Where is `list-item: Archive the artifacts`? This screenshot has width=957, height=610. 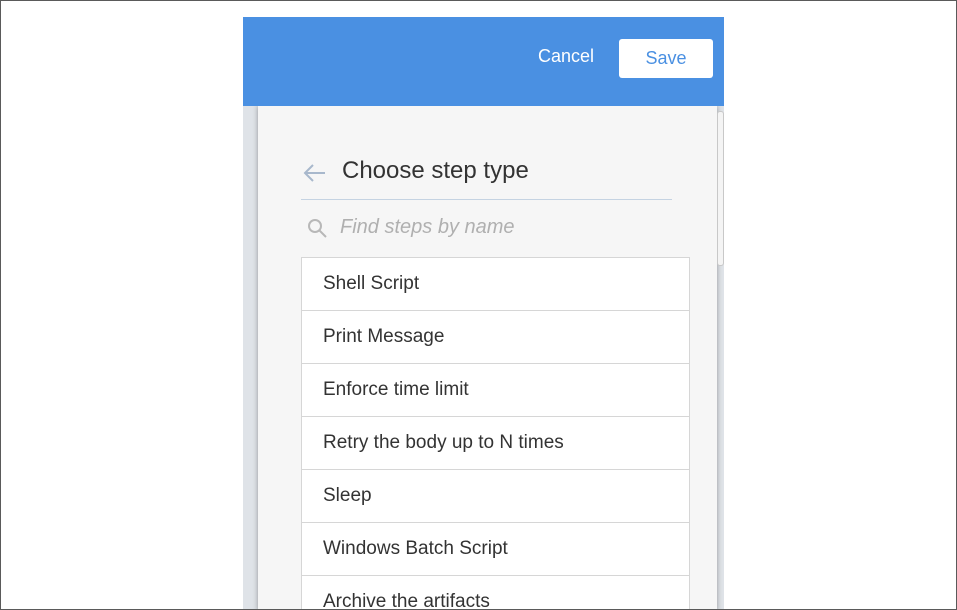 list-item: Archive the artifacts is located at coordinates (495, 592).